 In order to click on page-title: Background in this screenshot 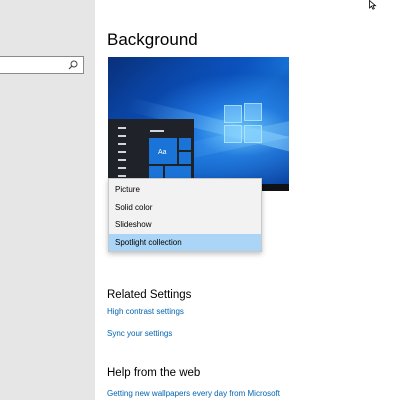, I will do `click(152, 39)`.